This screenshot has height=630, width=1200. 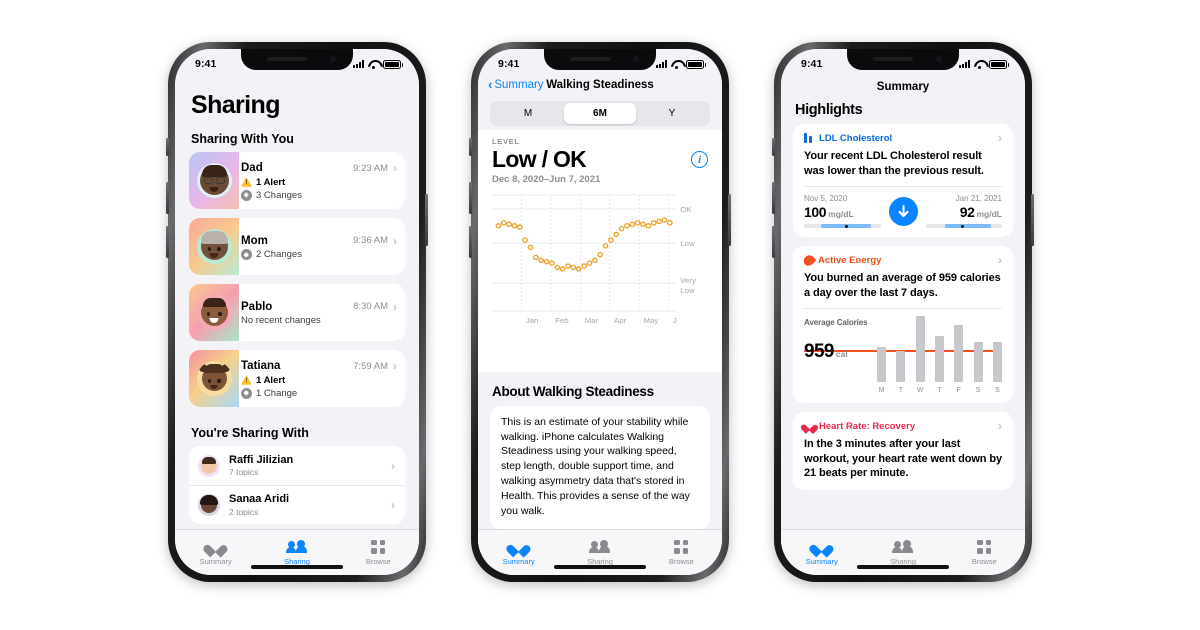 I want to click on alert-label: 1 Alert, so click(x=271, y=380).